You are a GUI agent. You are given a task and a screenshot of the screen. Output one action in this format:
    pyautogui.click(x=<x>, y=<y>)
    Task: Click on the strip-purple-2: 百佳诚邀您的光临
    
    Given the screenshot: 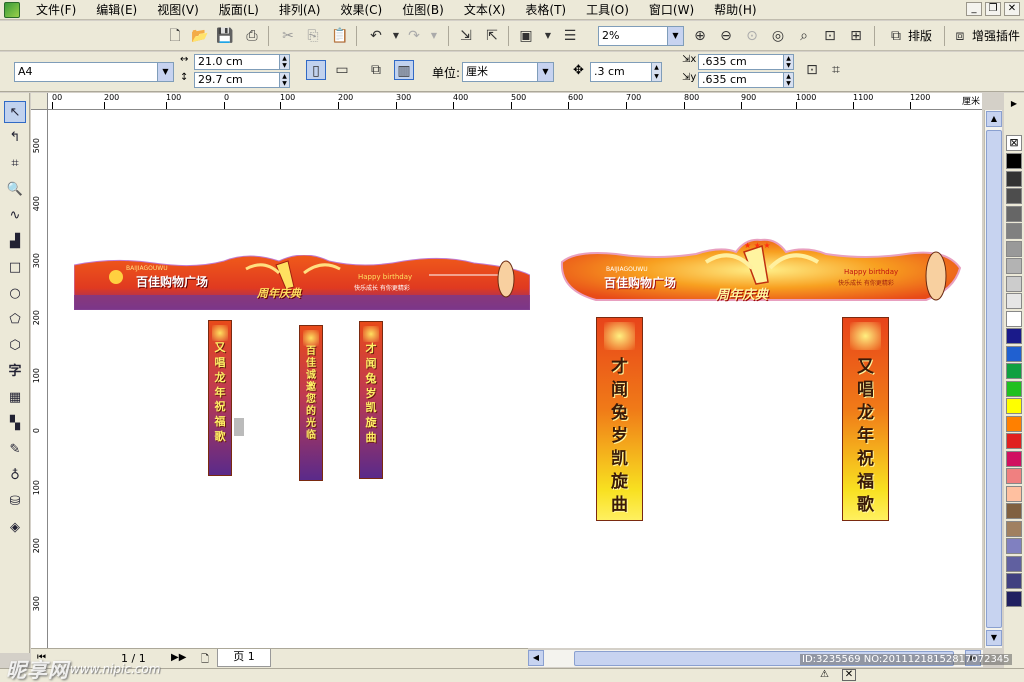 What is the action you would take?
    pyautogui.click(x=311, y=403)
    